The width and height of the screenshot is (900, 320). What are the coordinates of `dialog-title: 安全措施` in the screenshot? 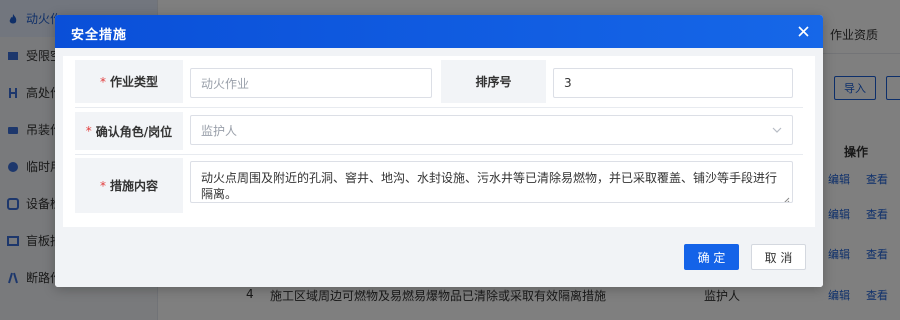 It's located at (99, 35).